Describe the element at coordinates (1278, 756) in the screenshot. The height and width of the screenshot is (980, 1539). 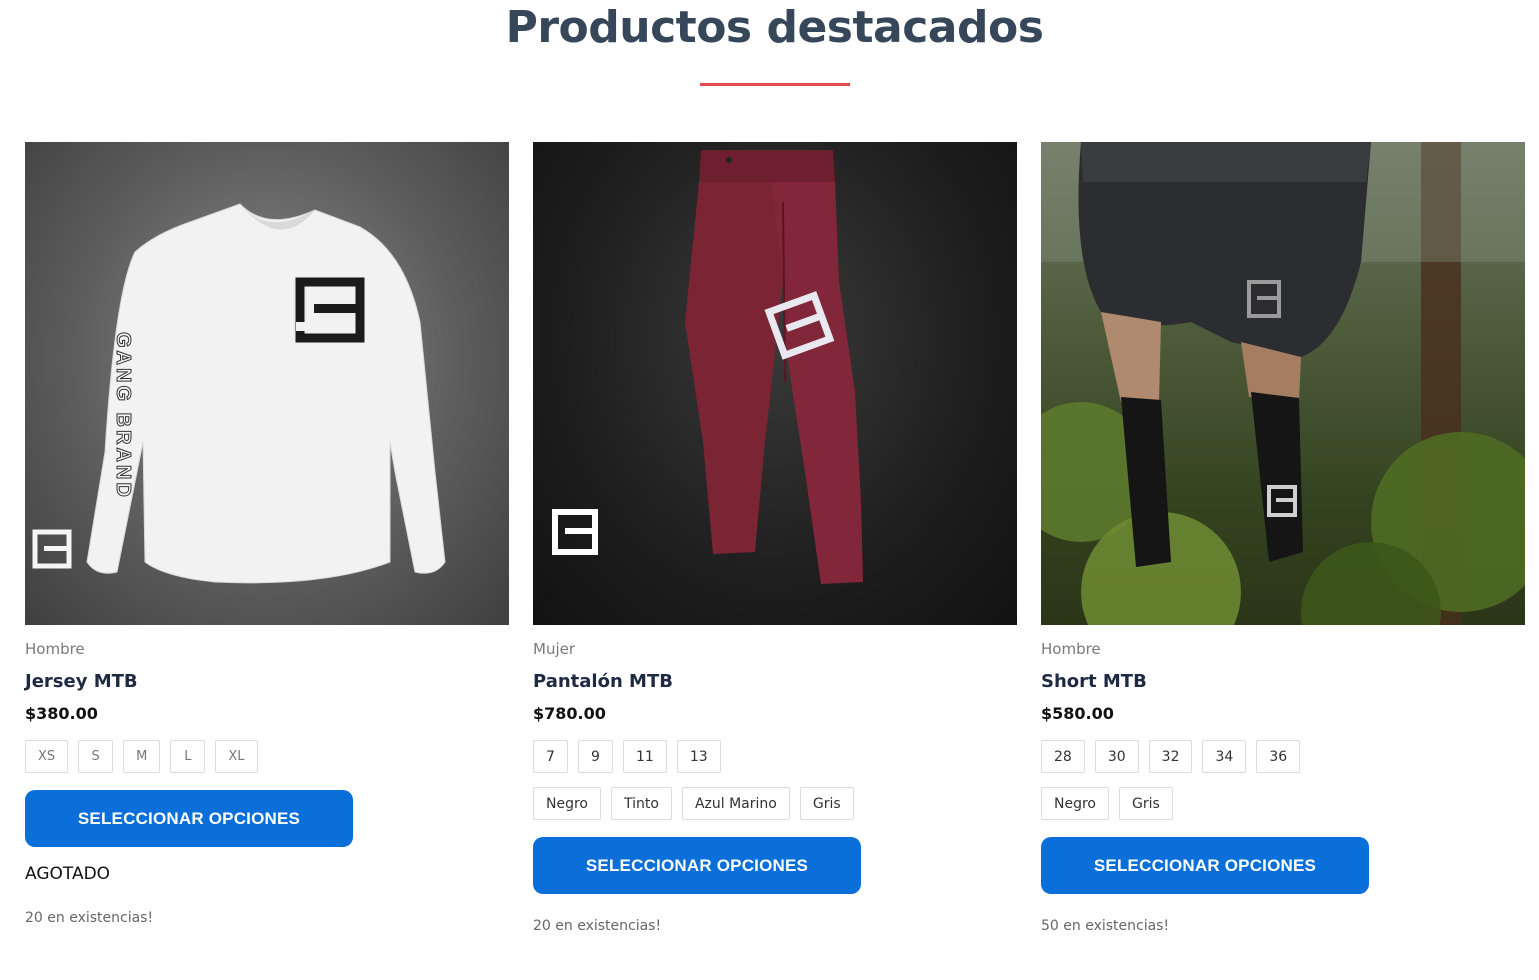
I see `size-option: 36` at that location.